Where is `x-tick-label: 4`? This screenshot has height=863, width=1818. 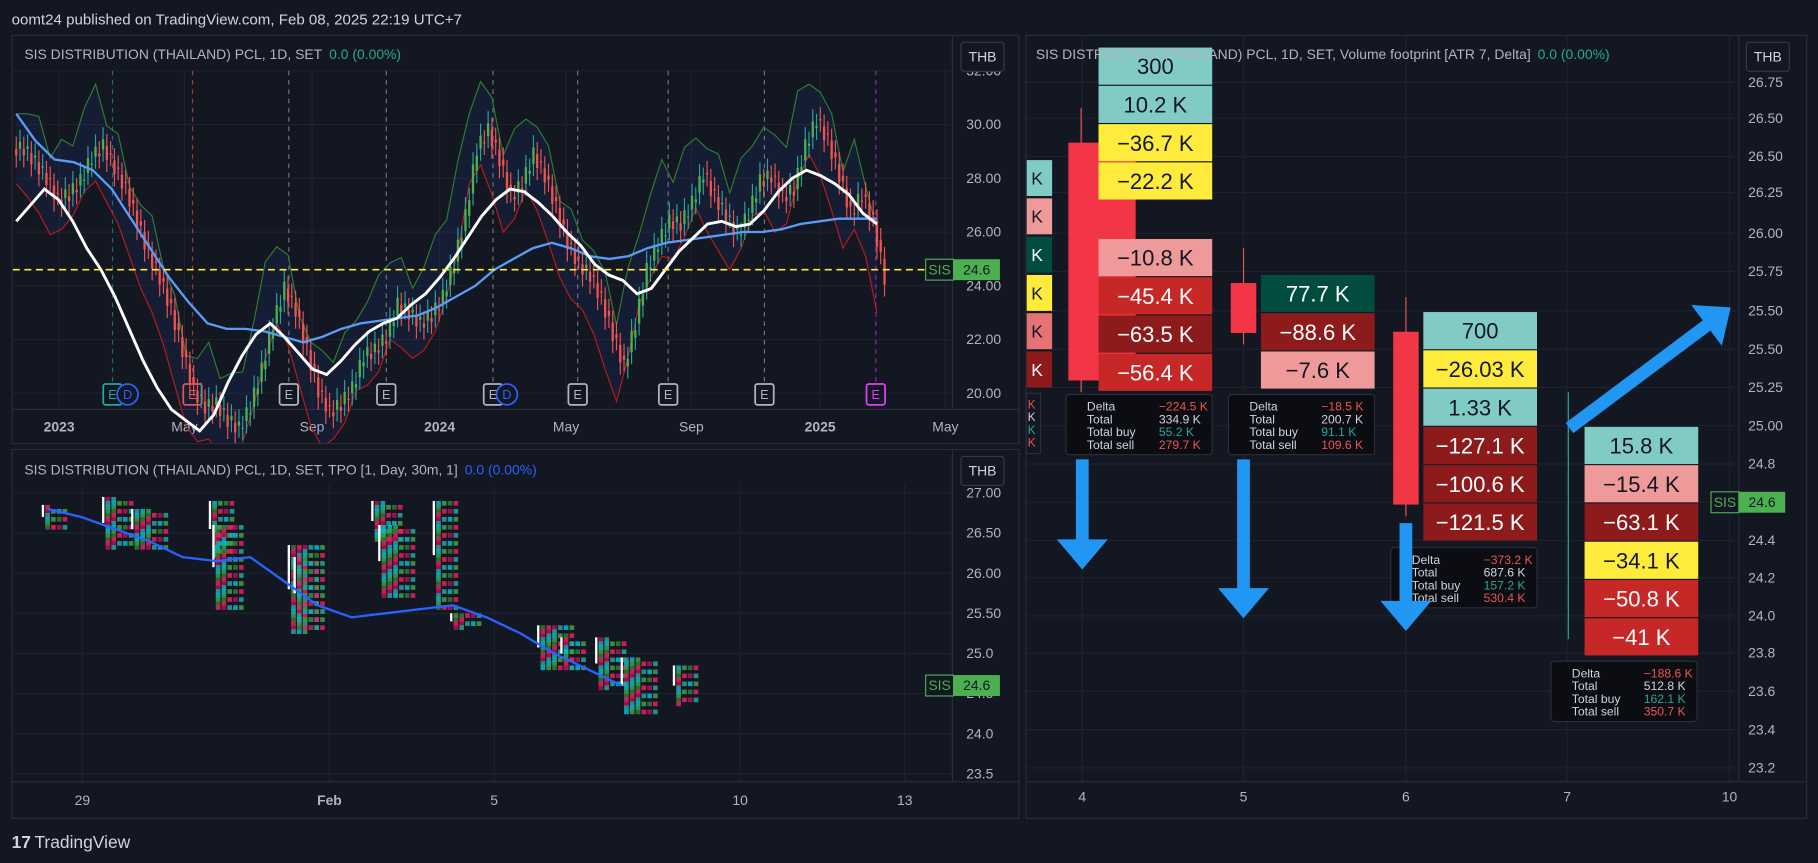
x-tick-label: 4 is located at coordinates (1082, 797).